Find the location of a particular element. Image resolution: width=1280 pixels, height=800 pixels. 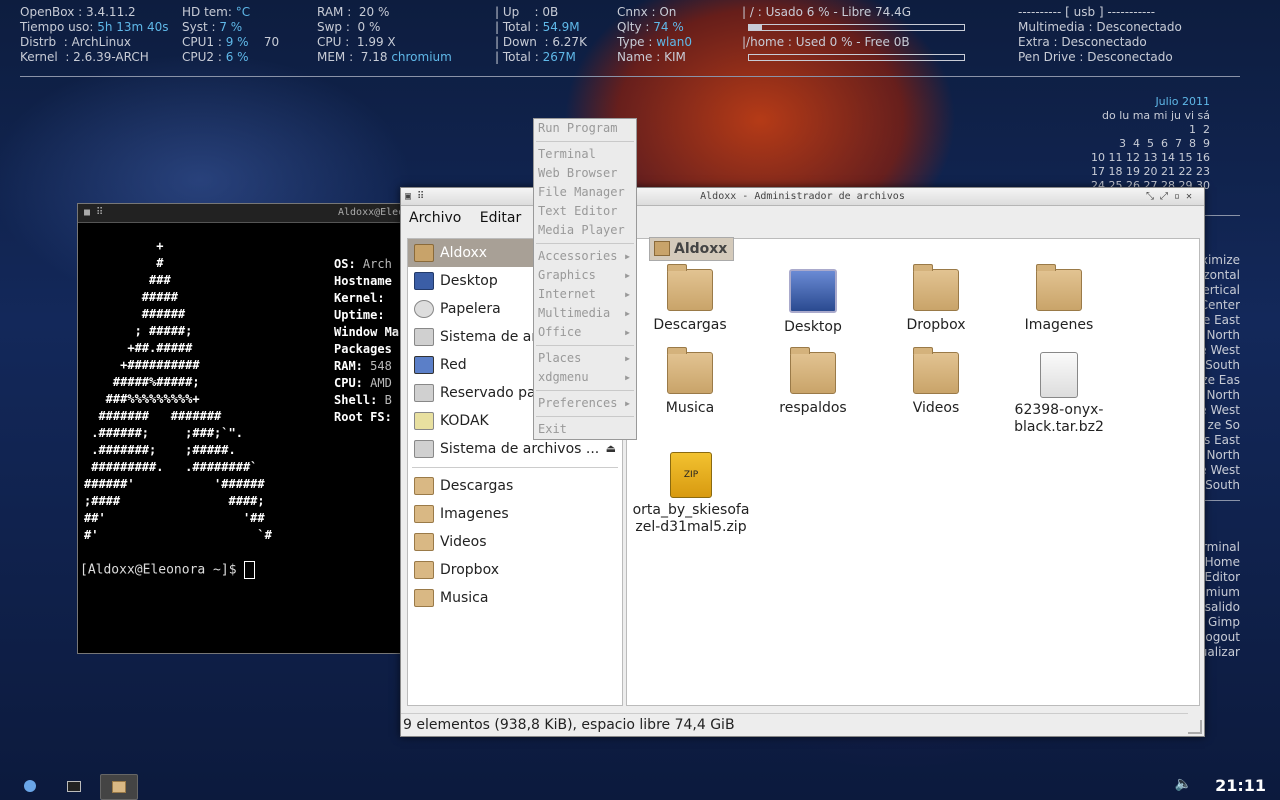

menu-item-multimedia: Multimedia ▶ is located at coordinates (585, 313).